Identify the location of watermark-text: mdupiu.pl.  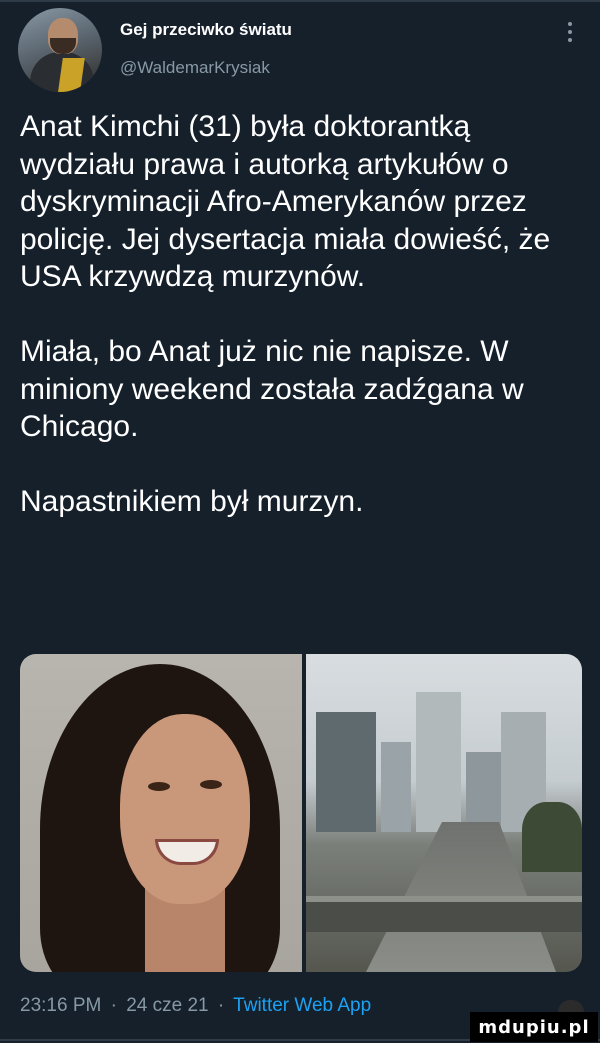
(534, 1027).